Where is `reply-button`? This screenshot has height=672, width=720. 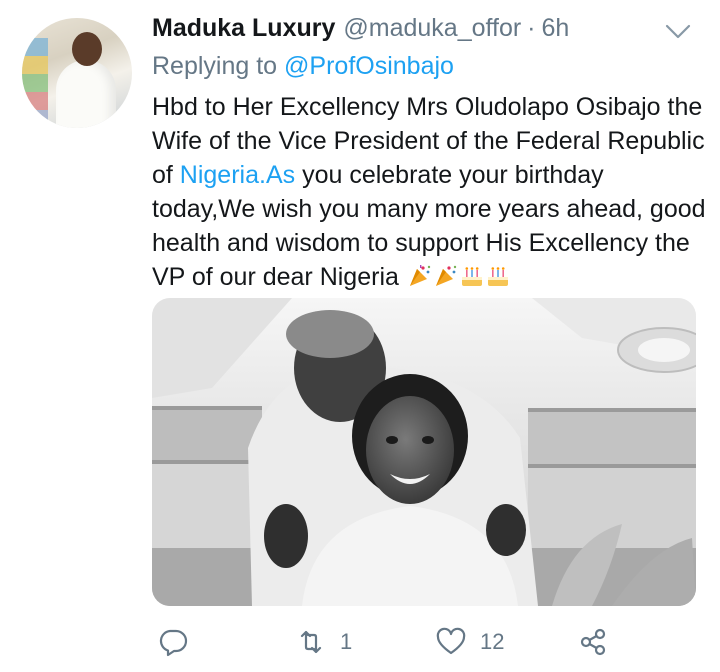 reply-button is located at coordinates (173, 642).